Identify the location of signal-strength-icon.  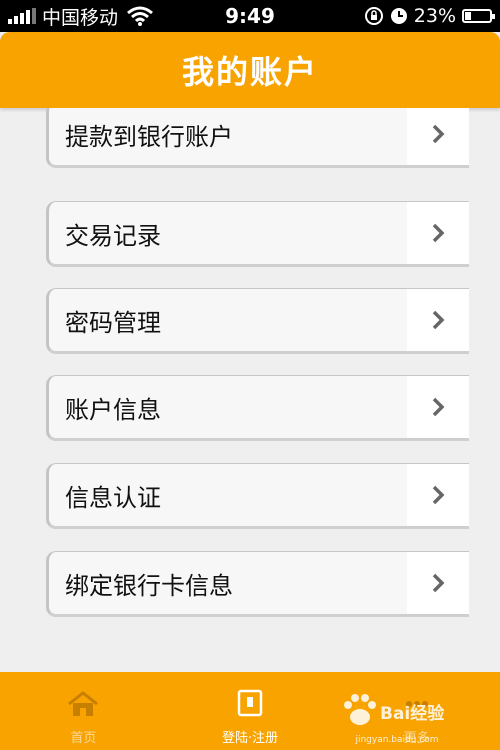
(22, 16).